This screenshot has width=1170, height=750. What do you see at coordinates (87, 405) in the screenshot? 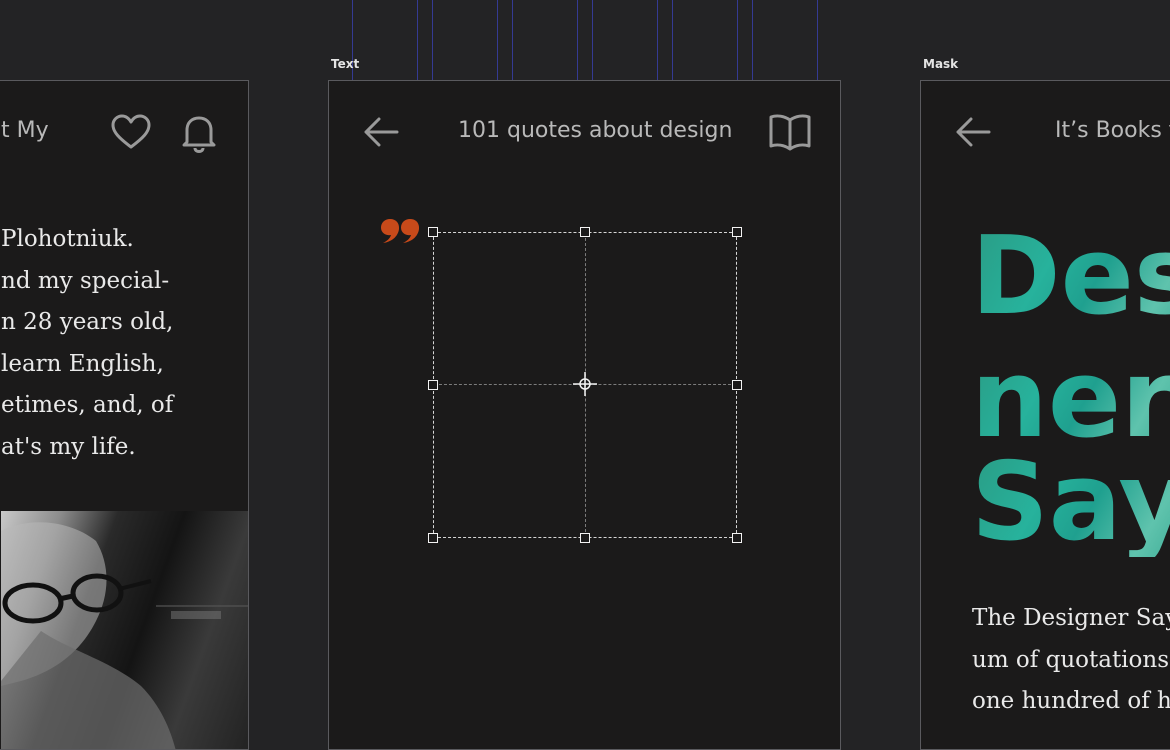
I see `bio-line: etimes, and, of` at bounding box center [87, 405].